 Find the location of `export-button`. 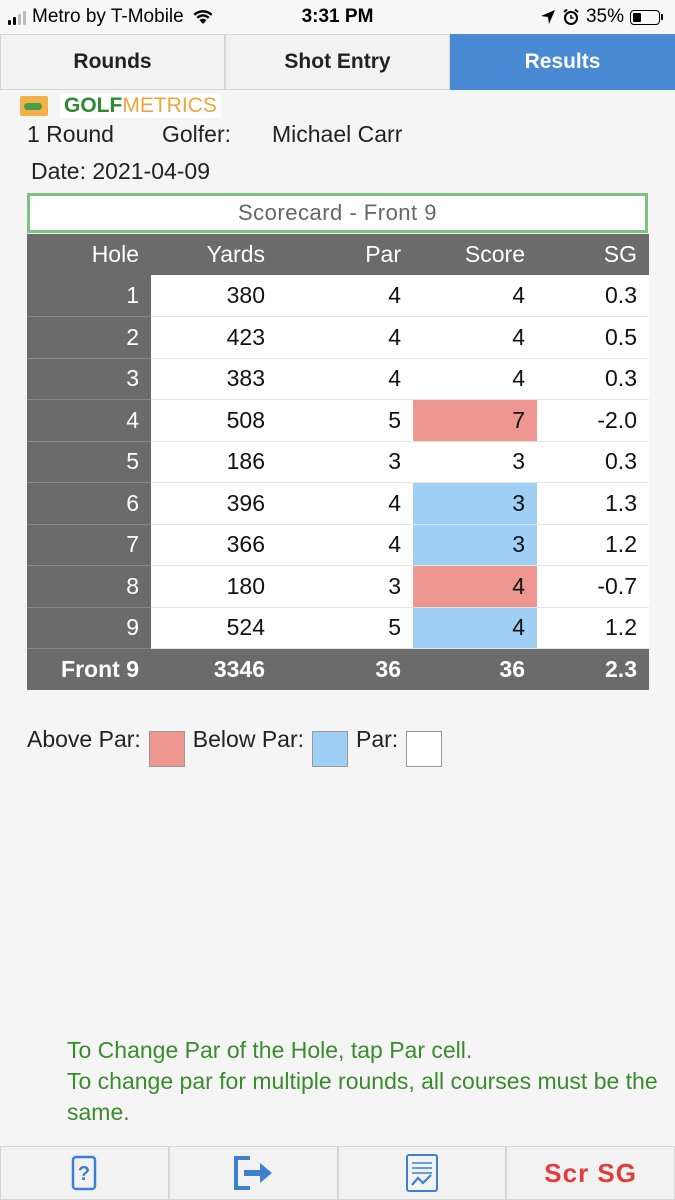

export-button is located at coordinates (253, 1173).